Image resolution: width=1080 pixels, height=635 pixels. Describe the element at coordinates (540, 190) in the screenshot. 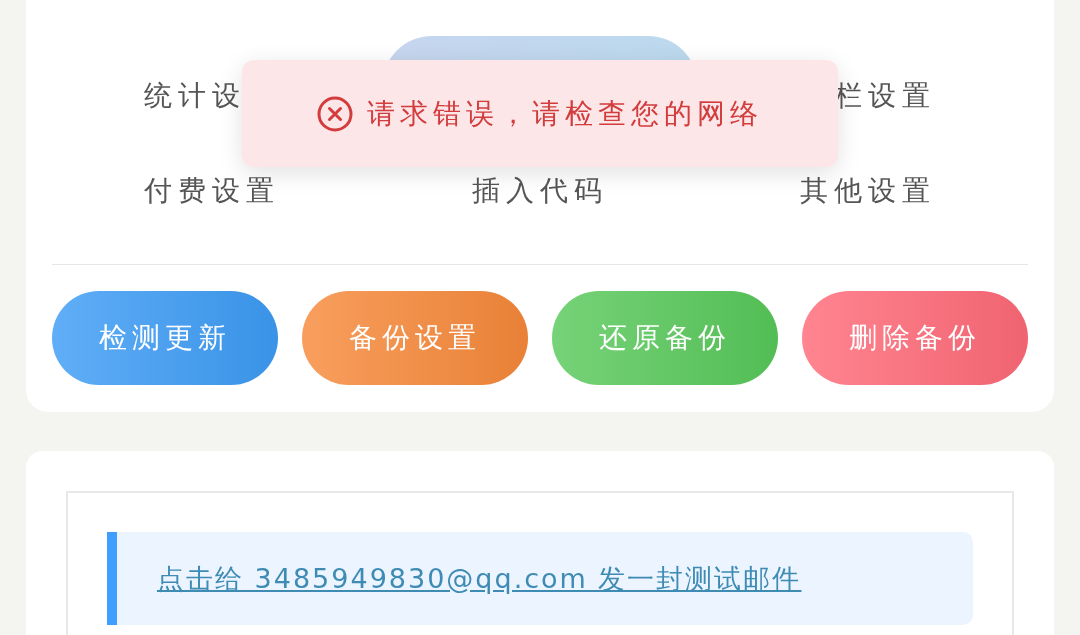

I see `settings-item: 插入代码` at that location.